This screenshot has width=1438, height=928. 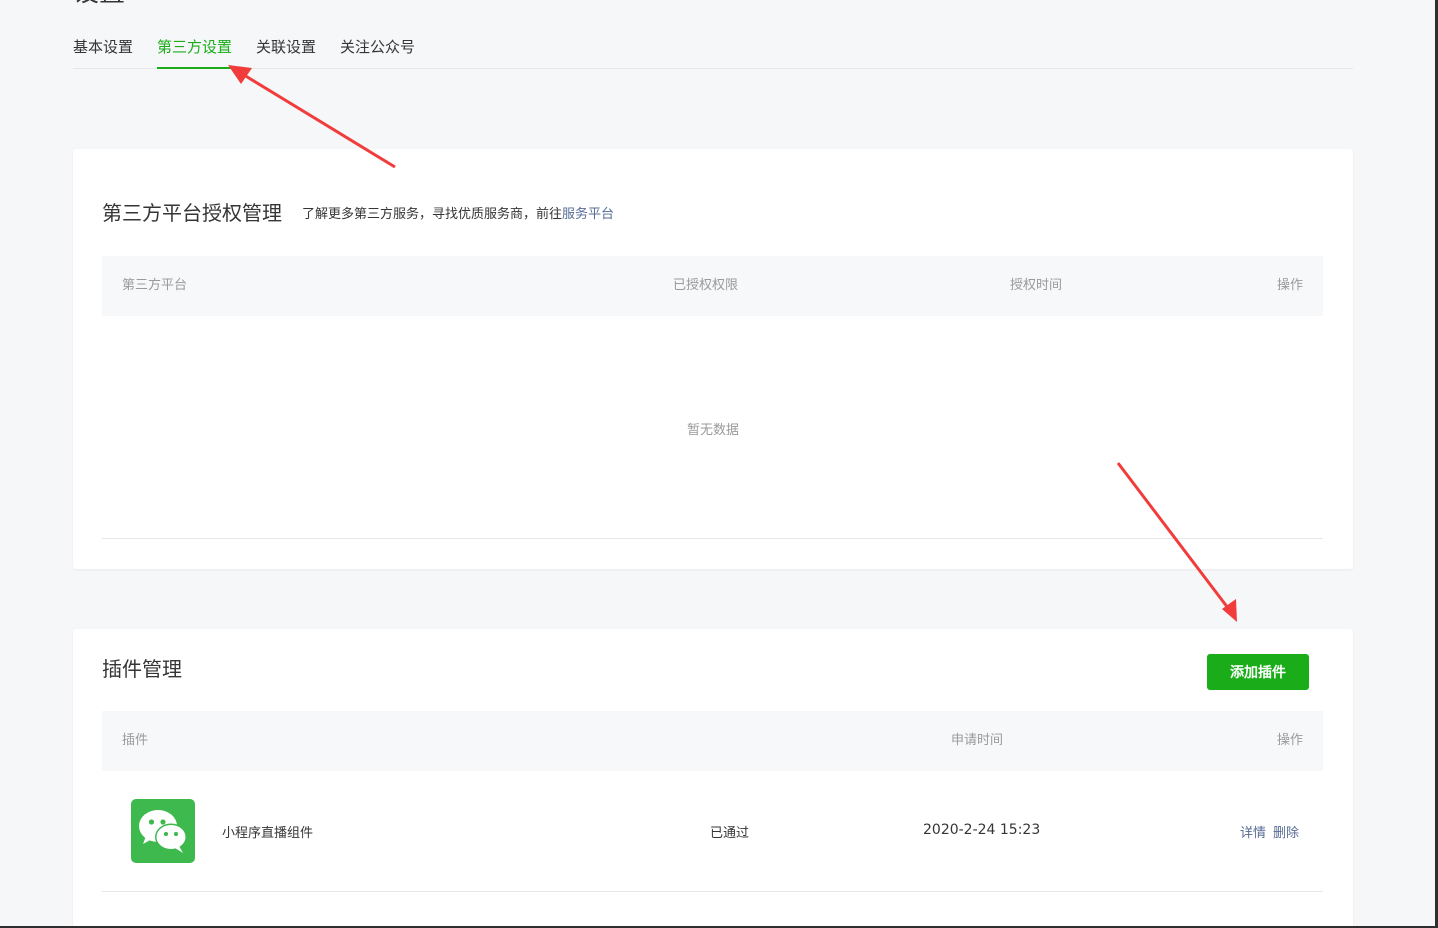 What do you see at coordinates (377, 48) in the screenshot?
I see `tab-follow-official-account: 关注公众号` at bounding box center [377, 48].